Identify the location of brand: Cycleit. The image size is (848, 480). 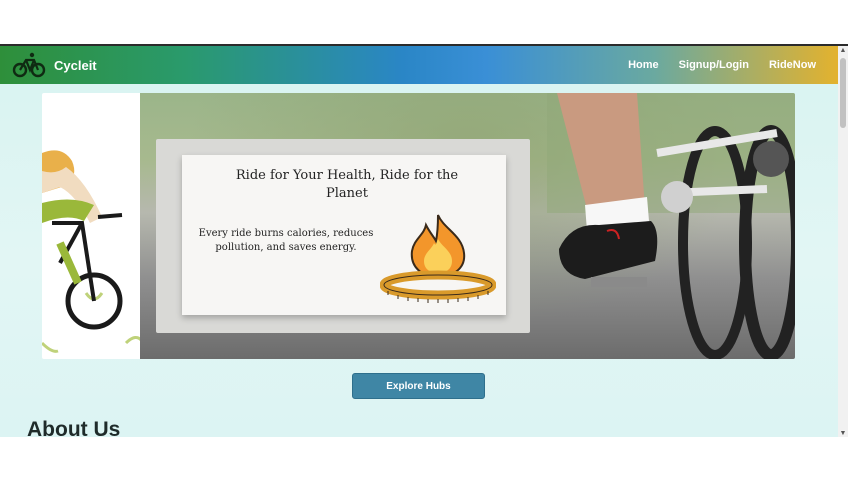
(54, 65).